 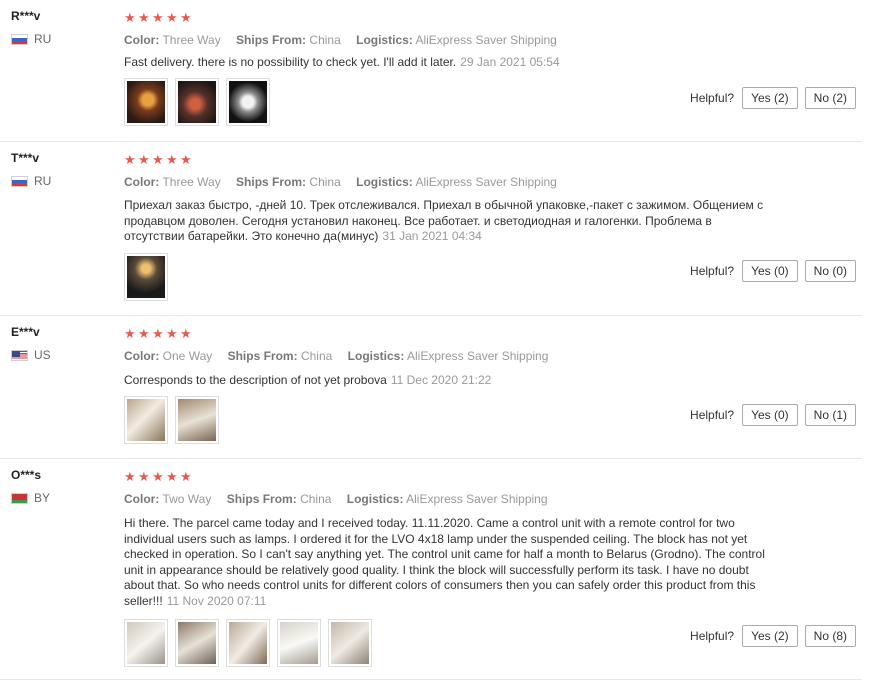 I want to click on reviewer-name: E***v, so click(x=25, y=332).